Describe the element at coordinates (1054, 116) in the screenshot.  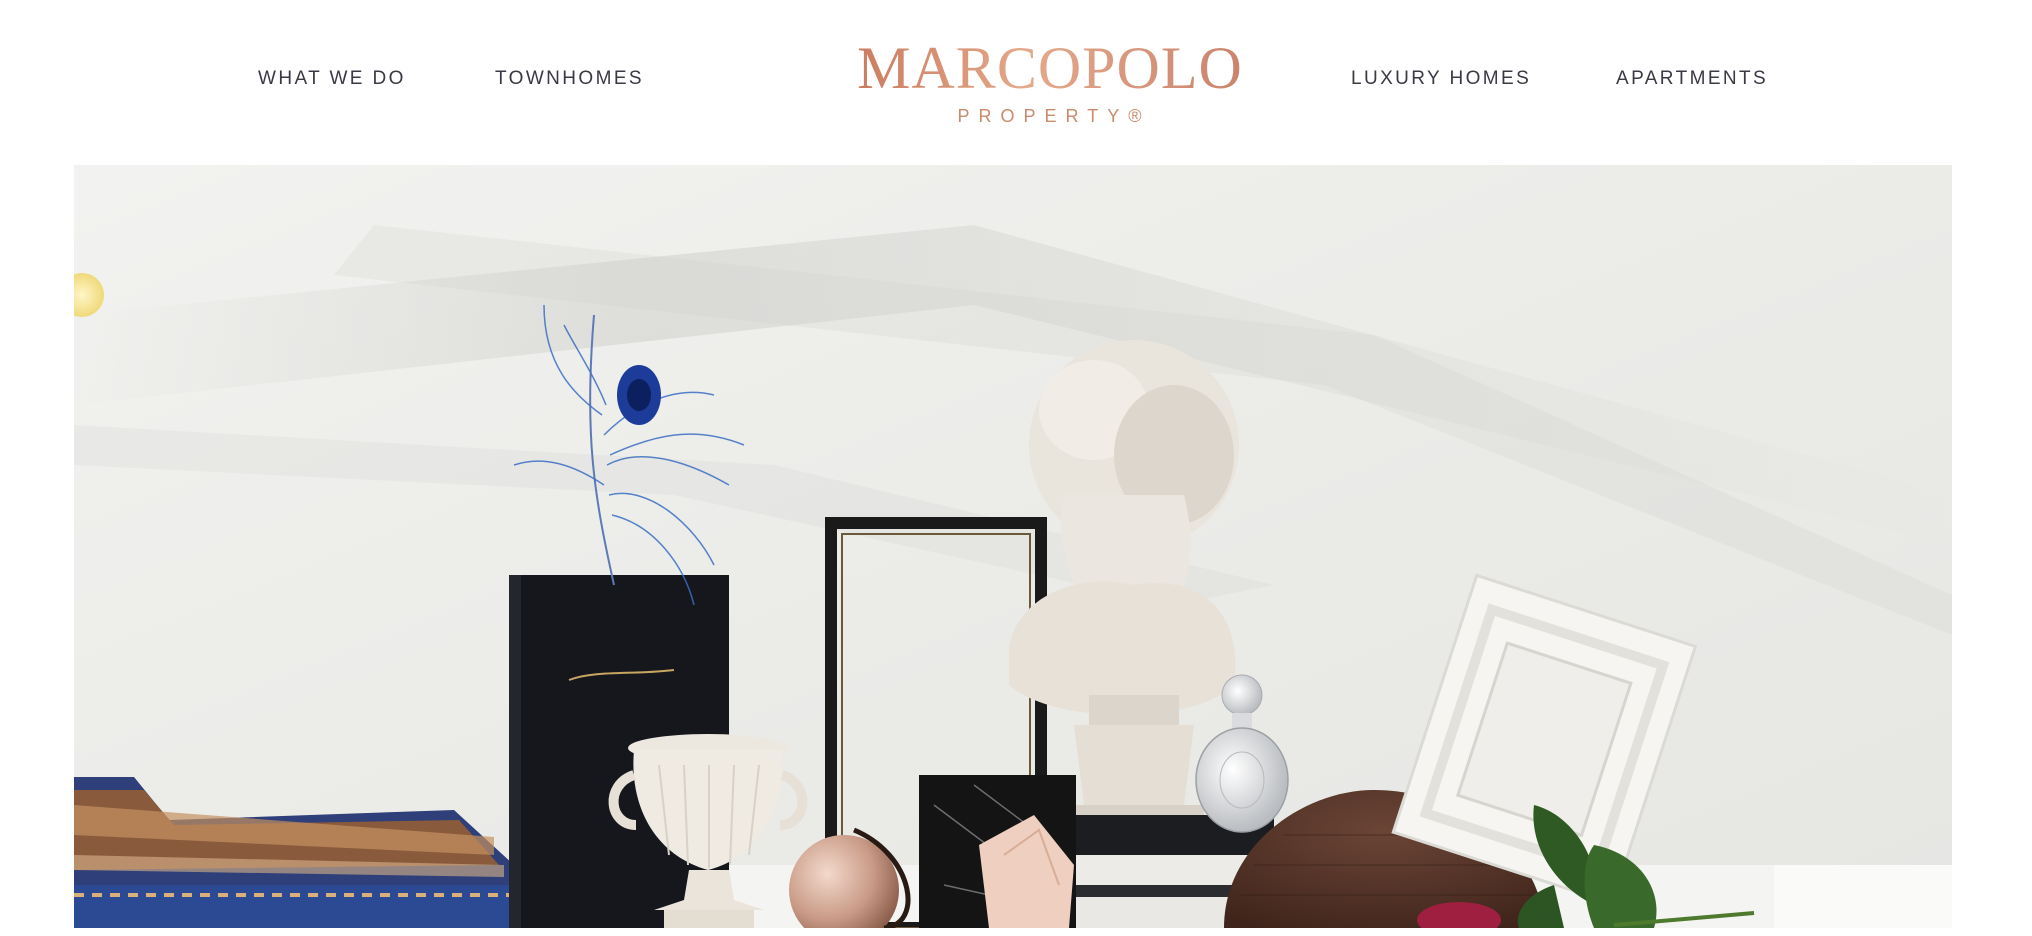
I see `logo-tagline: PROPERTY®` at that location.